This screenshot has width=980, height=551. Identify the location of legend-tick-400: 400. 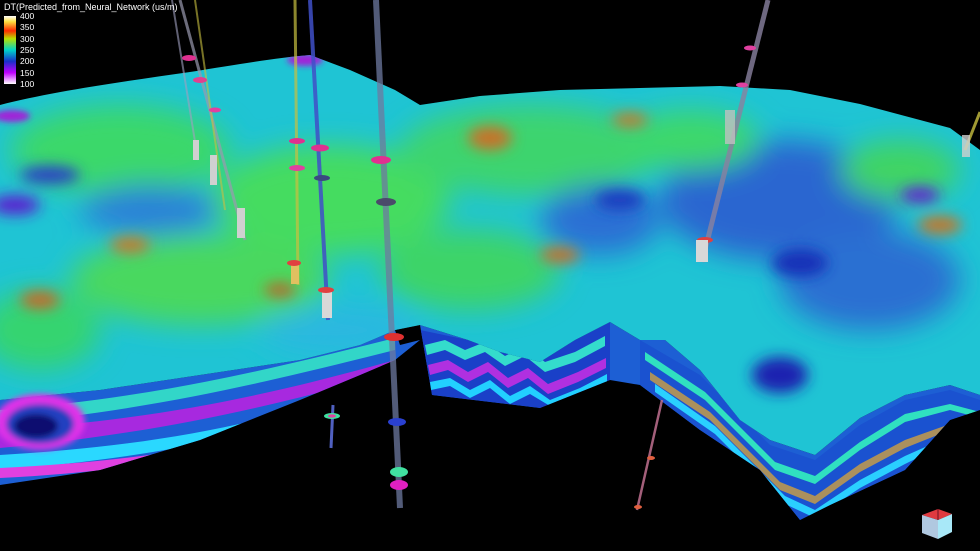
(27, 16).